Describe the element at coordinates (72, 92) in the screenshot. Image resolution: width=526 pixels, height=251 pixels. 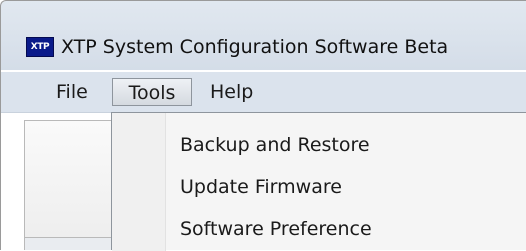
I see `menu-file: File` at that location.